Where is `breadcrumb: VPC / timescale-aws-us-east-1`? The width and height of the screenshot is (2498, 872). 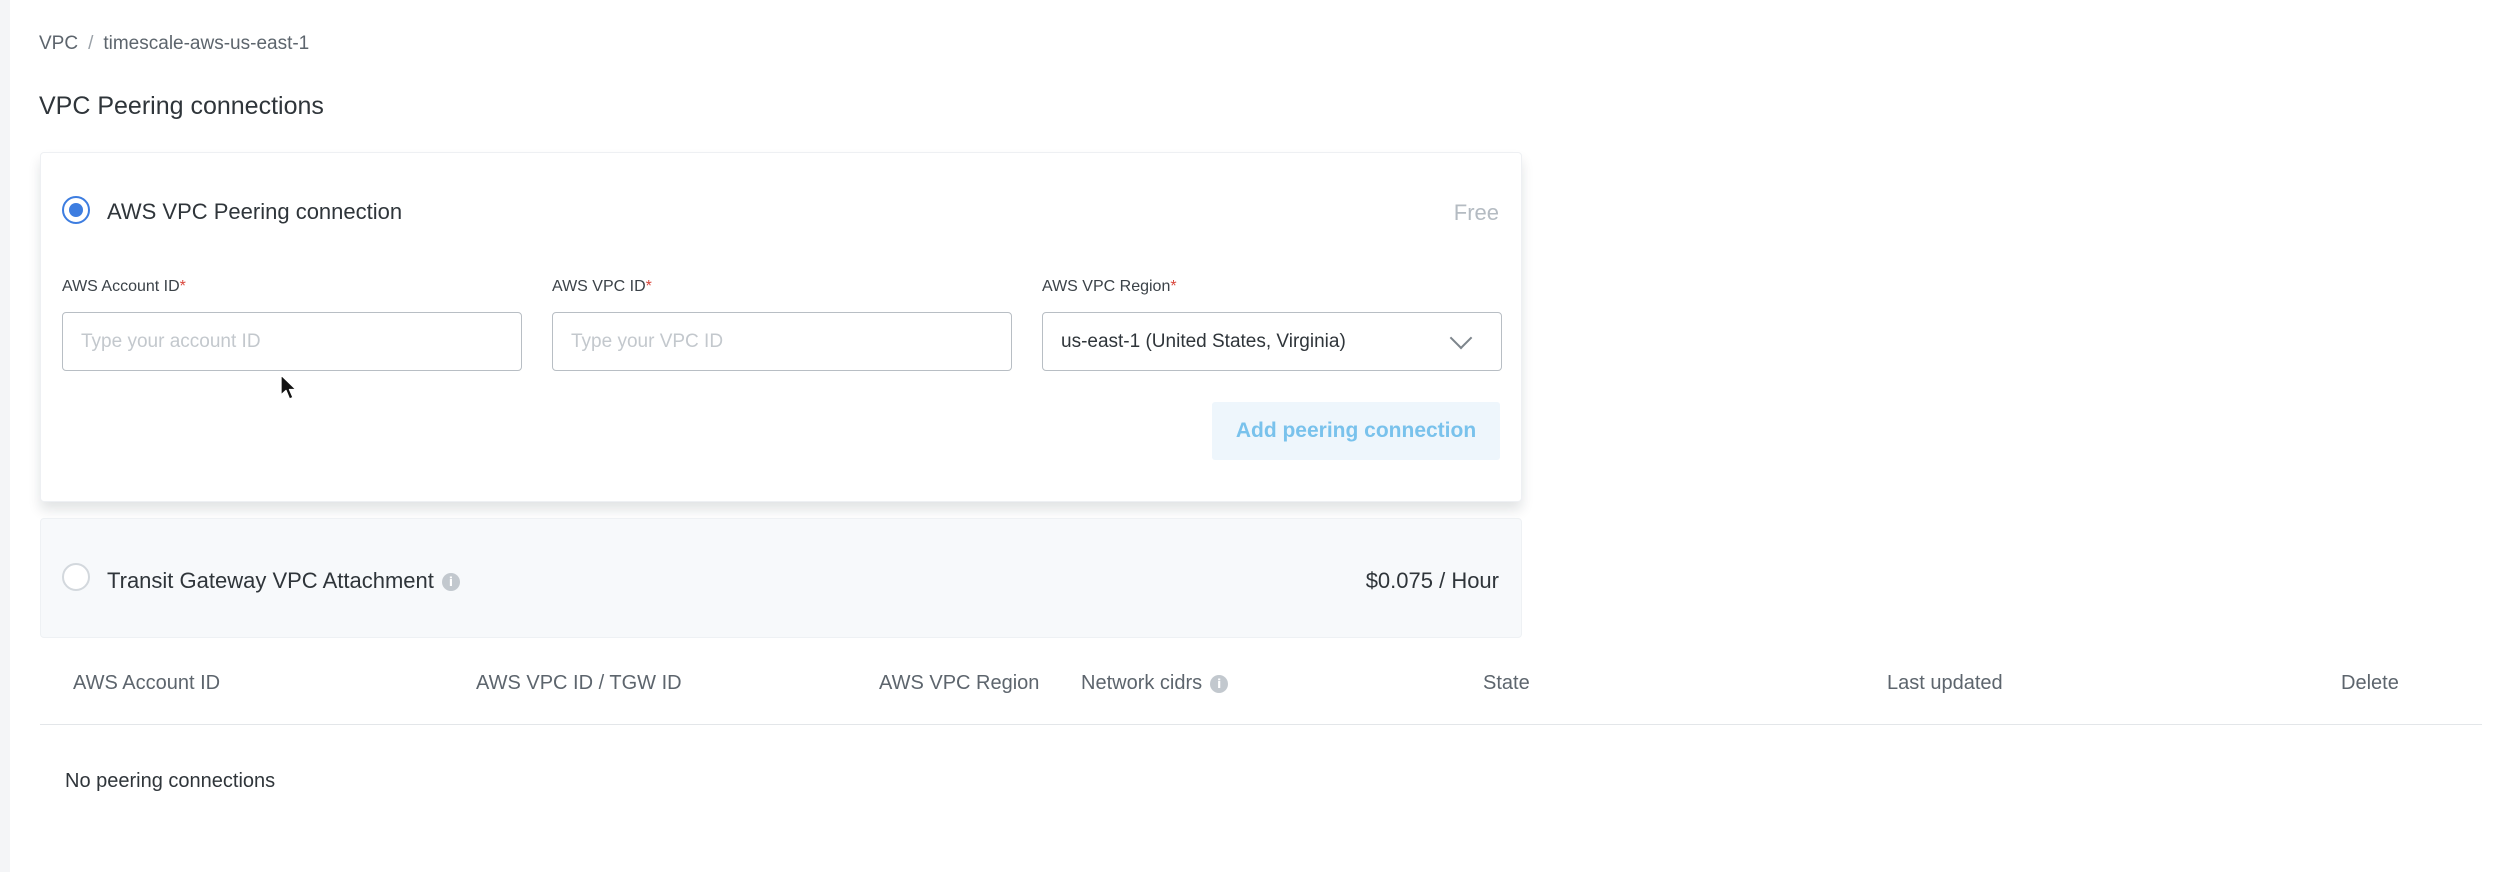 breadcrumb: VPC / timescale-aws-us-east-1 is located at coordinates (174, 44).